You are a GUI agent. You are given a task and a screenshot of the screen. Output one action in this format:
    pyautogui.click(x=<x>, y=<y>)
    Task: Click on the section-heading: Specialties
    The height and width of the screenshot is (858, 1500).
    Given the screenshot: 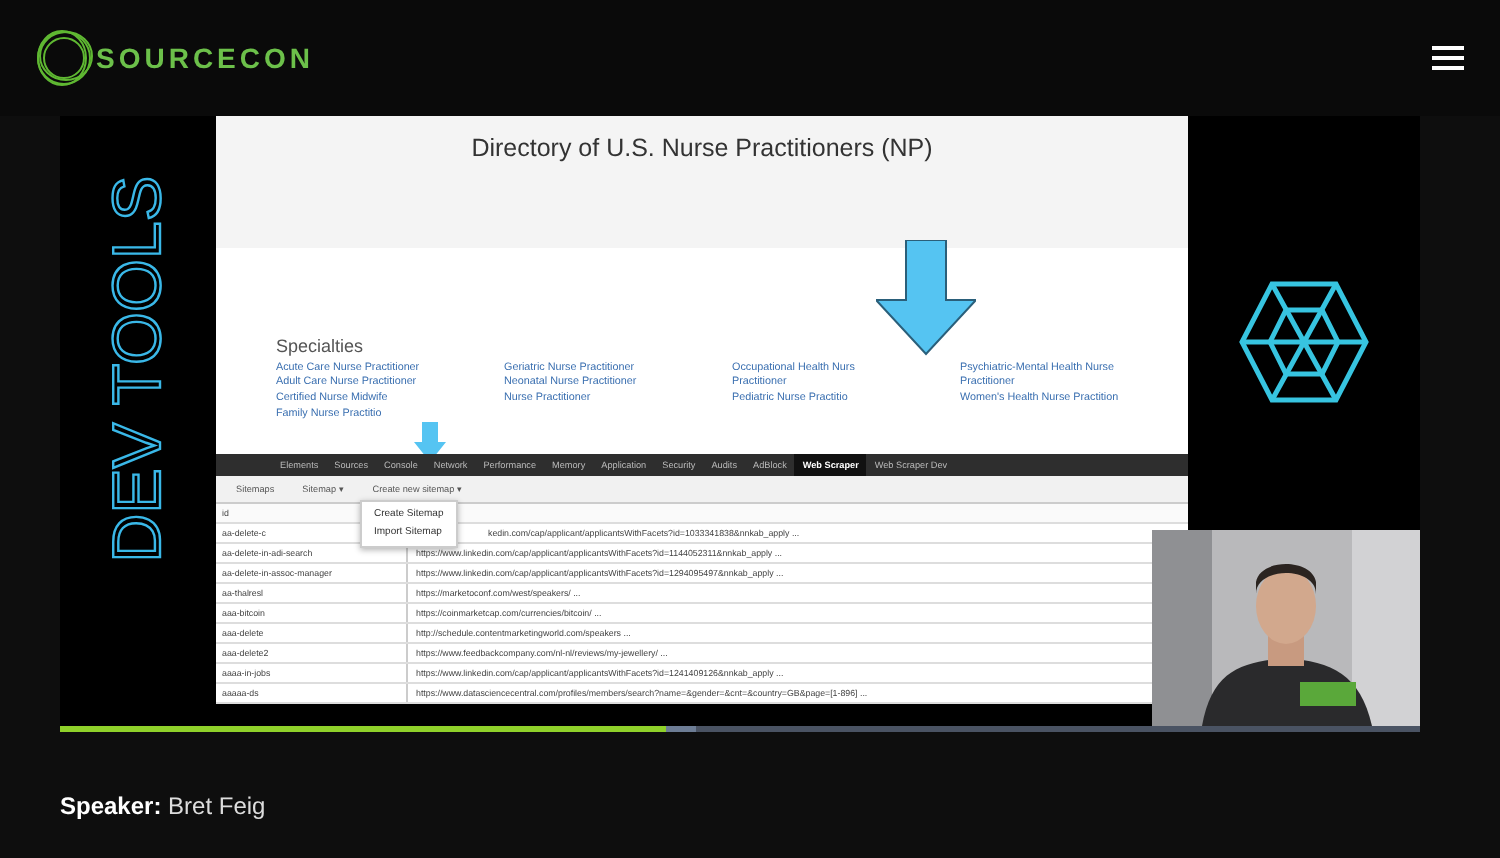 What is the action you would take?
    pyautogui.click(x=321, y=345)
    